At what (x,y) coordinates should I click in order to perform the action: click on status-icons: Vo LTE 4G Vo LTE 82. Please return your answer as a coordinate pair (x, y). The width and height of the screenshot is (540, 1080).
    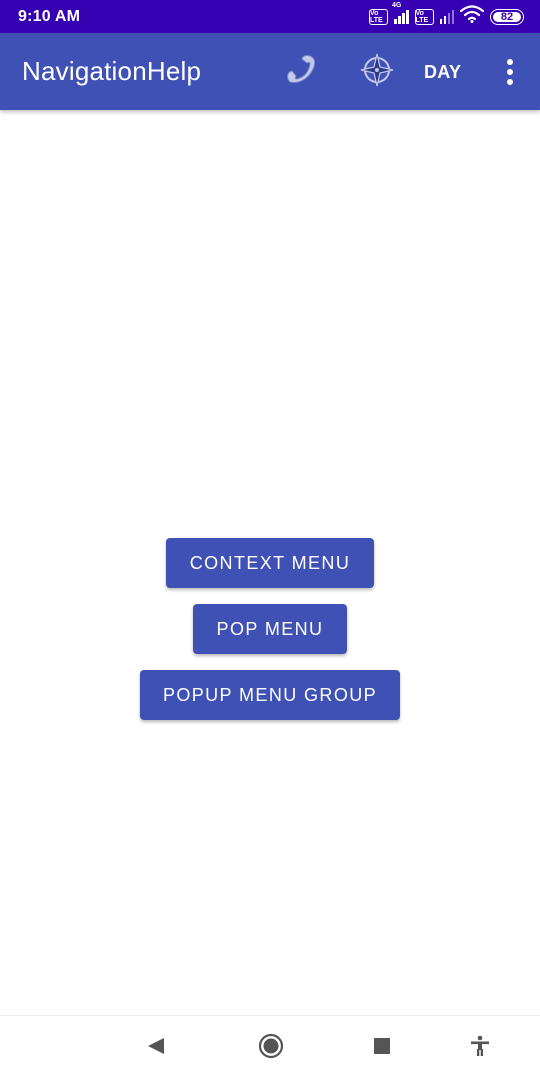
    Looking at the image, I should click on (446, 15).